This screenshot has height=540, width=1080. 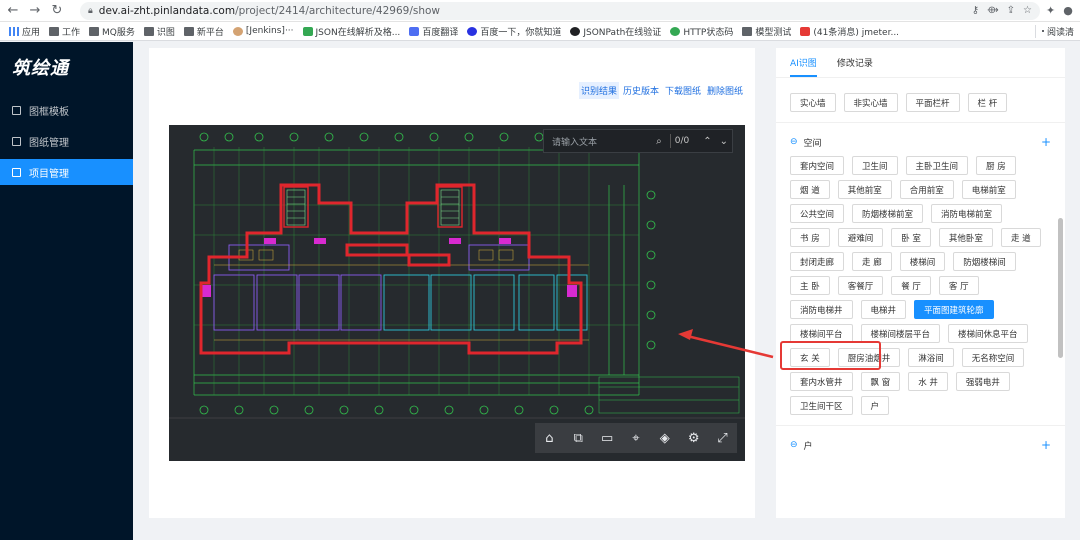 I want to click on template-icon, so click(x=16, y=110).